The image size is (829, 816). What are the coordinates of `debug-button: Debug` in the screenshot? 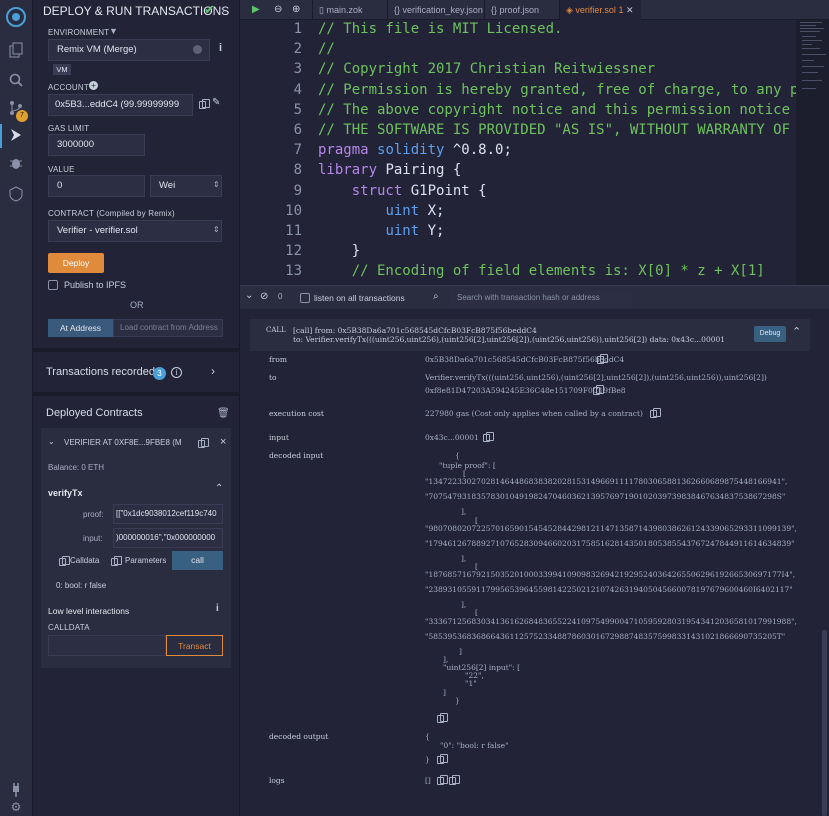 It's located at (770, 334).